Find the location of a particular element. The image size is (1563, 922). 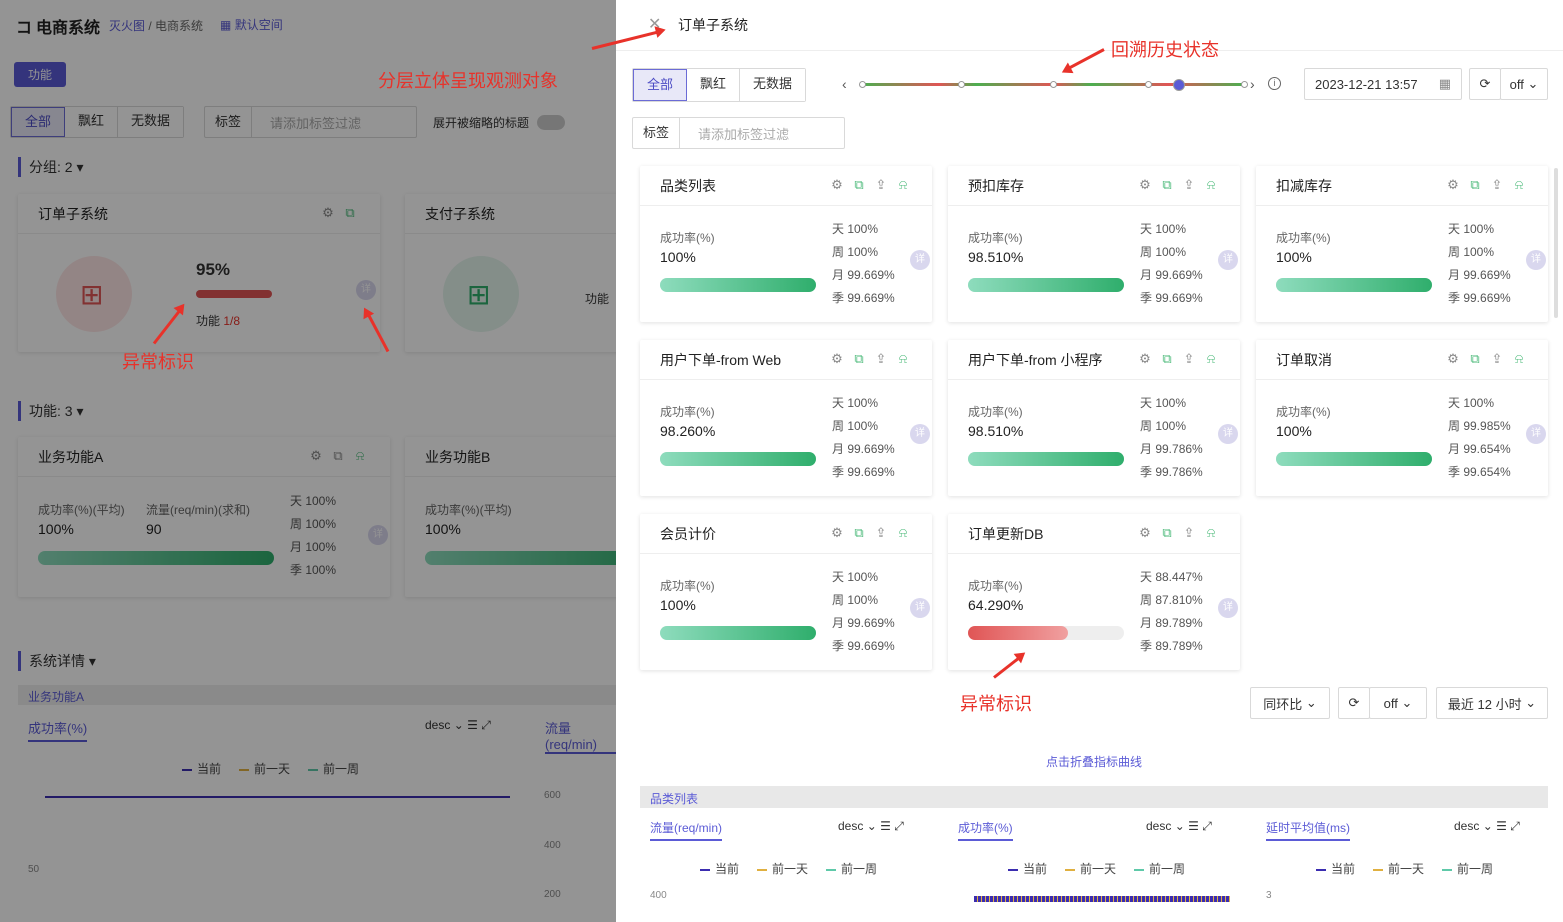

time-range-select: 最近 12 小时 ⌄ is located at coordinates (1492, 703).